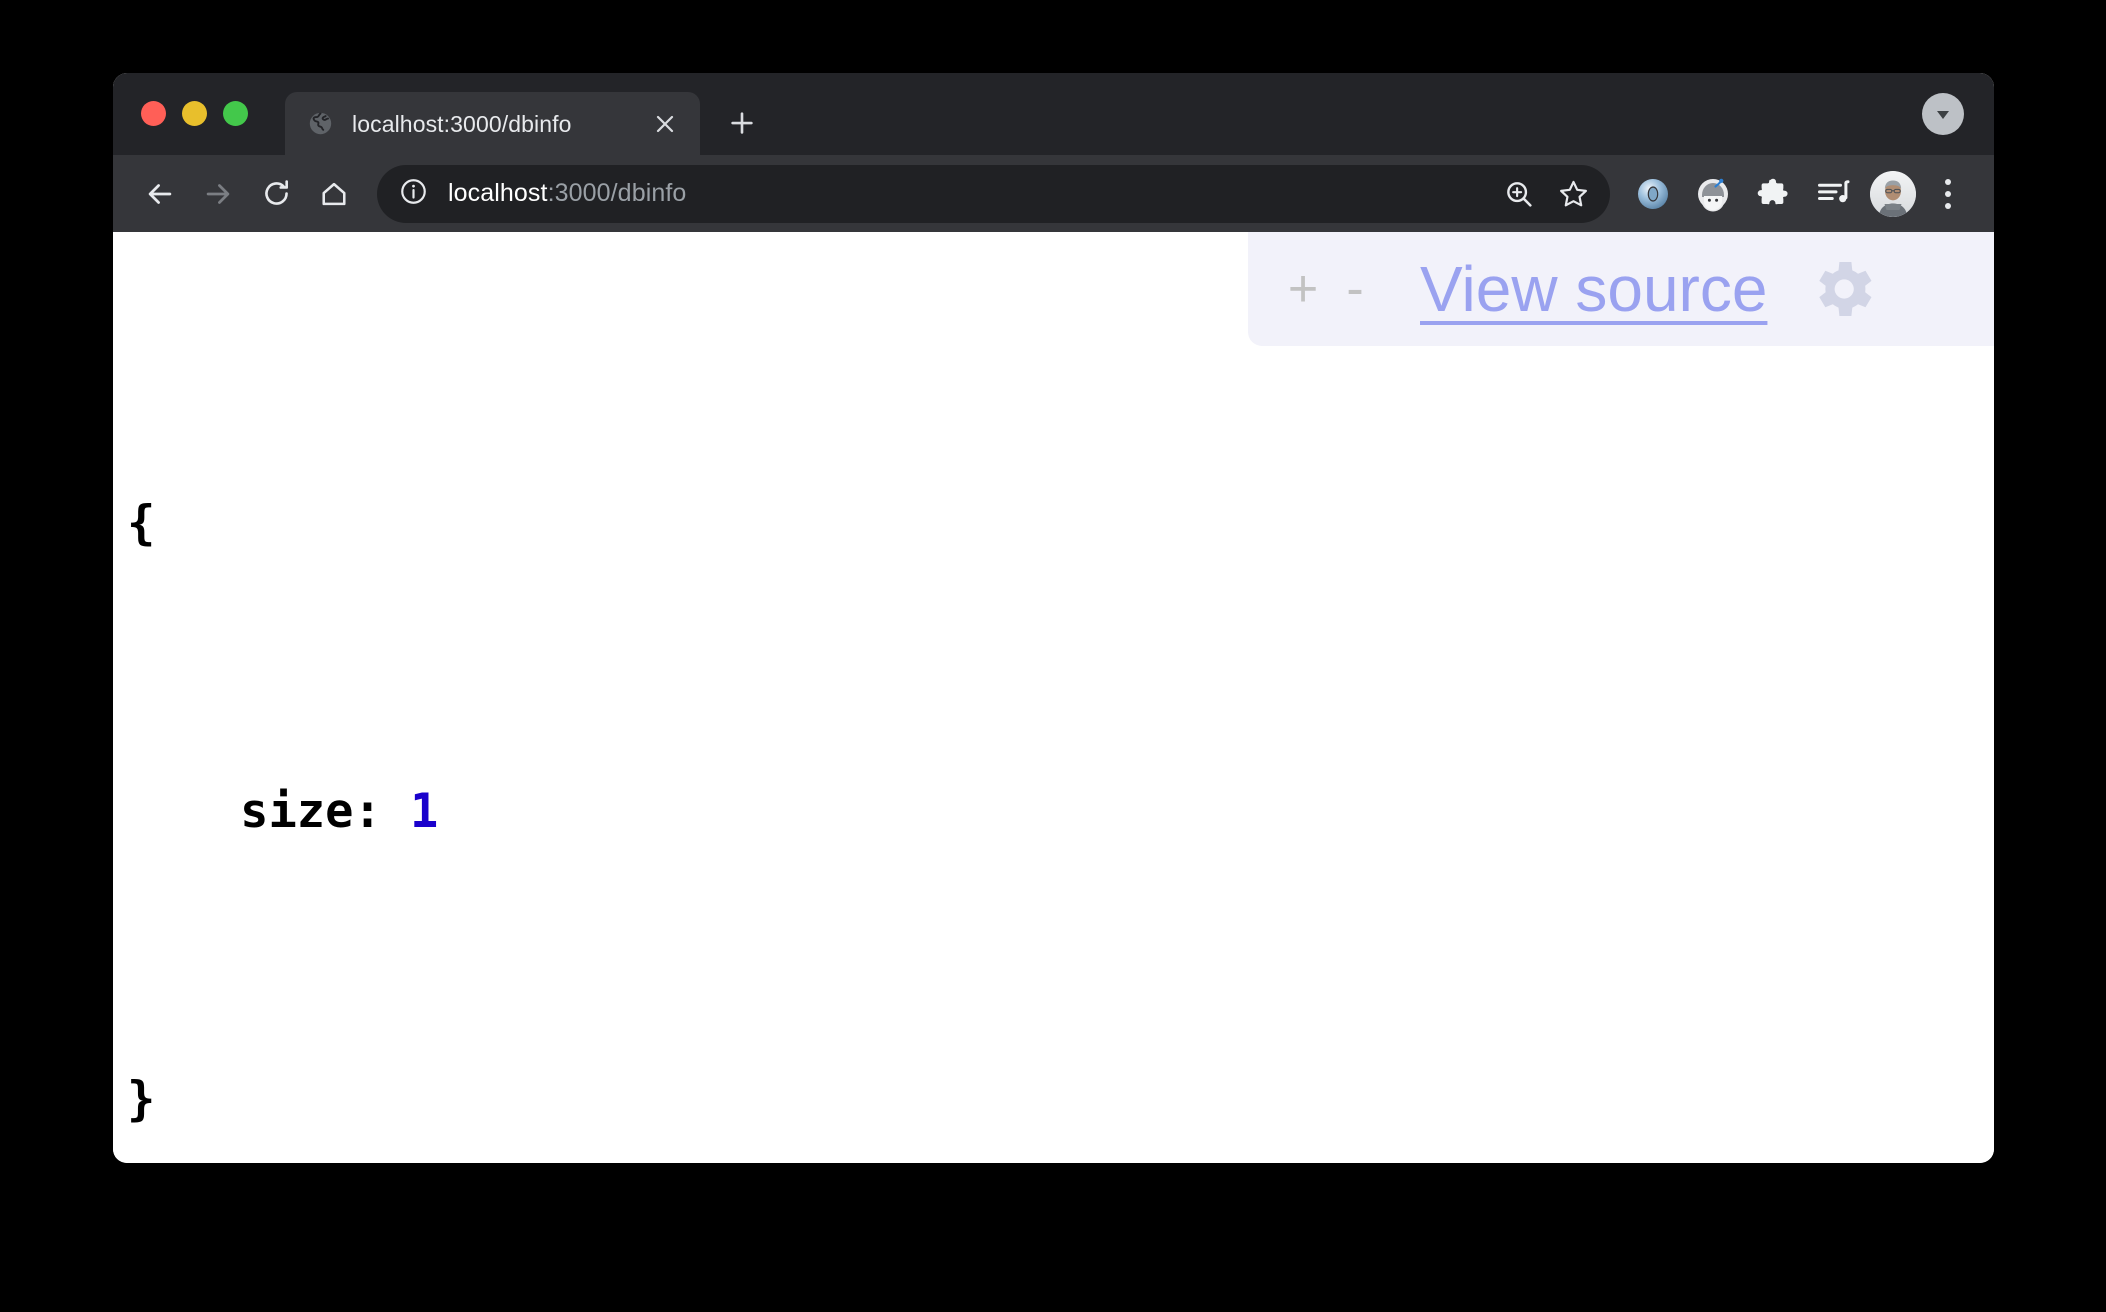 The height and width of the screenshot is (1312, 2106). I want to click on url-path: :3000/dbinfo, so click(617, 193).